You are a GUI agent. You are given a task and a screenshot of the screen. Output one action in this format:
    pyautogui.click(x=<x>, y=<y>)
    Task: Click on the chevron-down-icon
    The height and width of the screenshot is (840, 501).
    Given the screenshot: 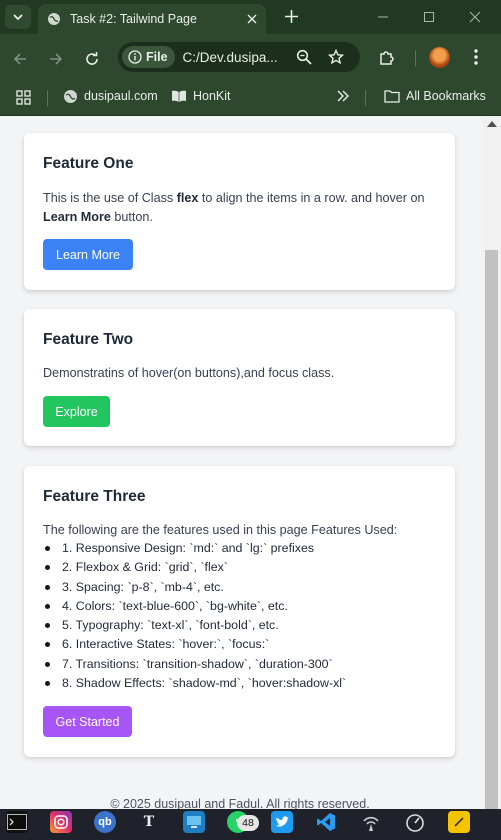 What is the action you would take?
    pyautogui.click(x=18, y=17)
    